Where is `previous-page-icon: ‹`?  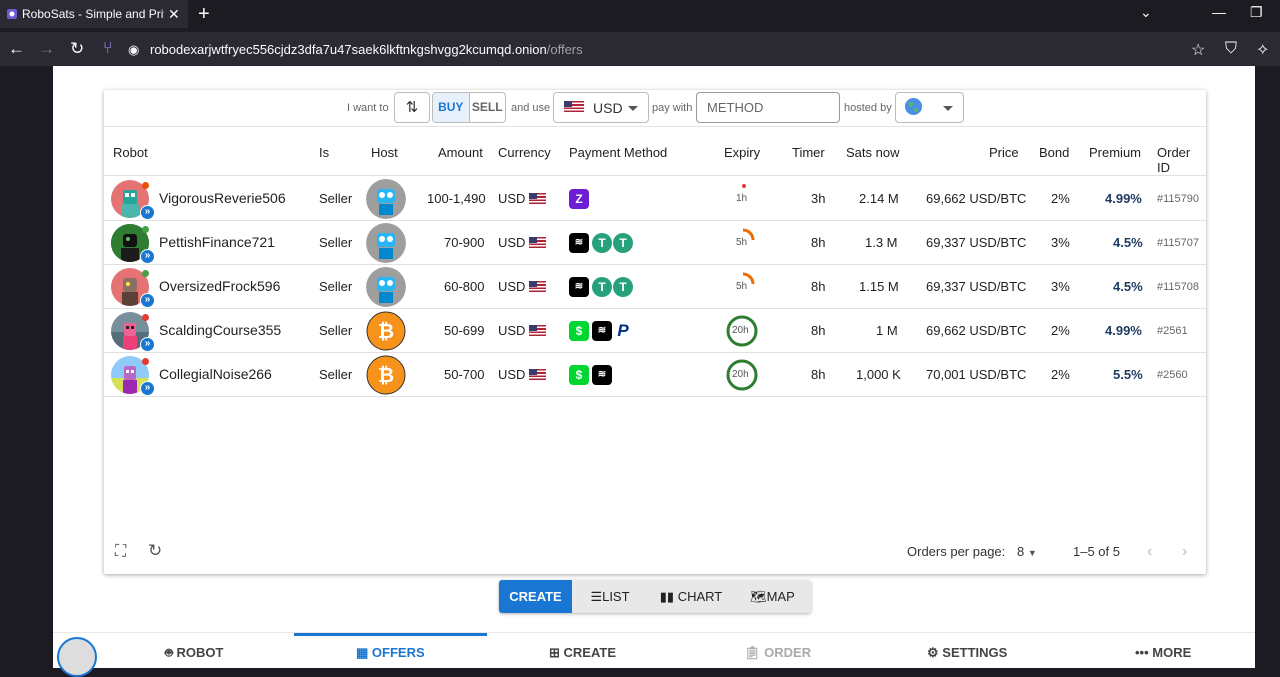
previous-page-icon: ‹ is located at coordinates (1149, 552).